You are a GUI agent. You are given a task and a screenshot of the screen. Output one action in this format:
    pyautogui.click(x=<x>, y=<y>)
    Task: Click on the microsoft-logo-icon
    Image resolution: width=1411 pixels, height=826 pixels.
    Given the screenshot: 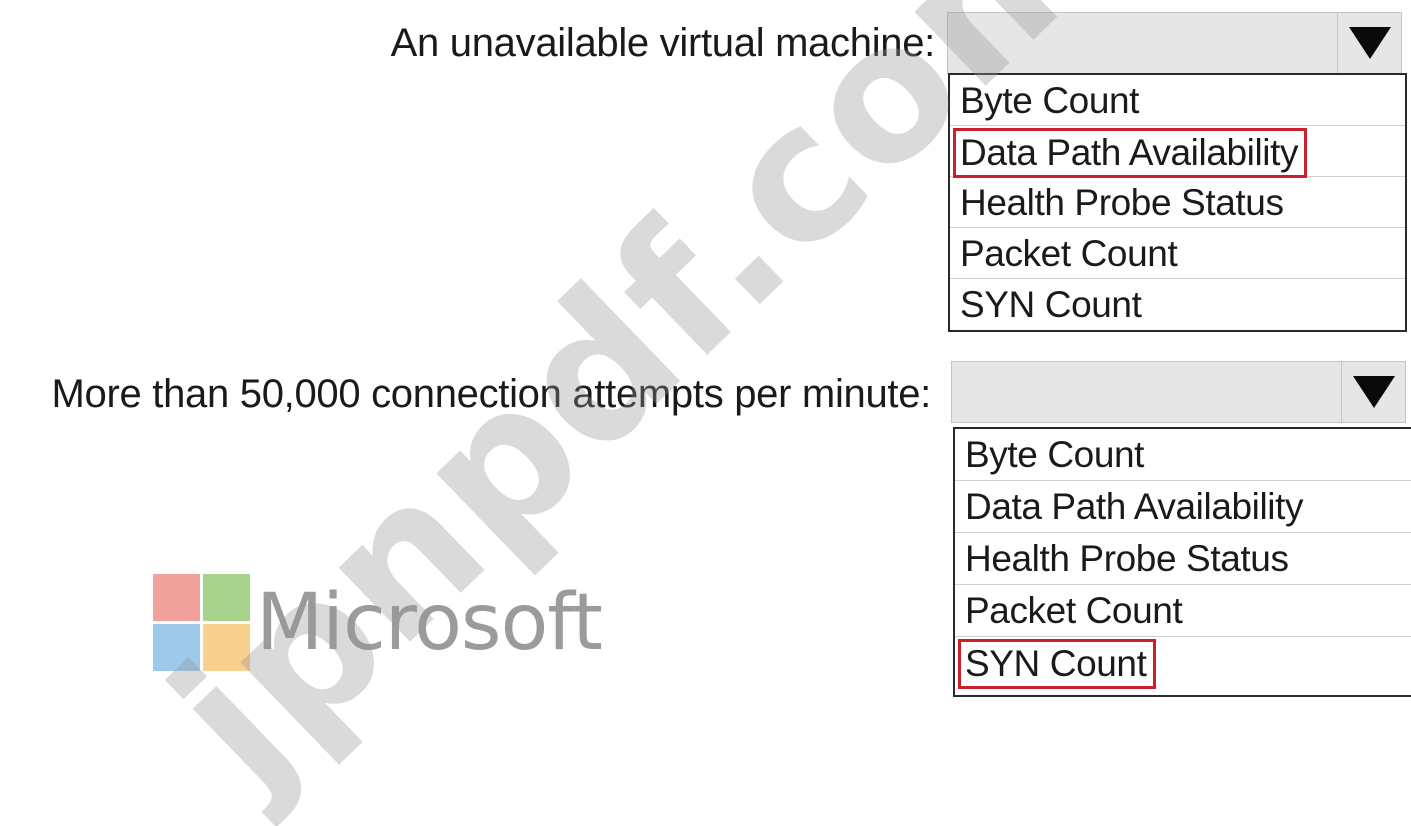 What is the action you would take?
    pyautogui.click(x=201, y=622)
    